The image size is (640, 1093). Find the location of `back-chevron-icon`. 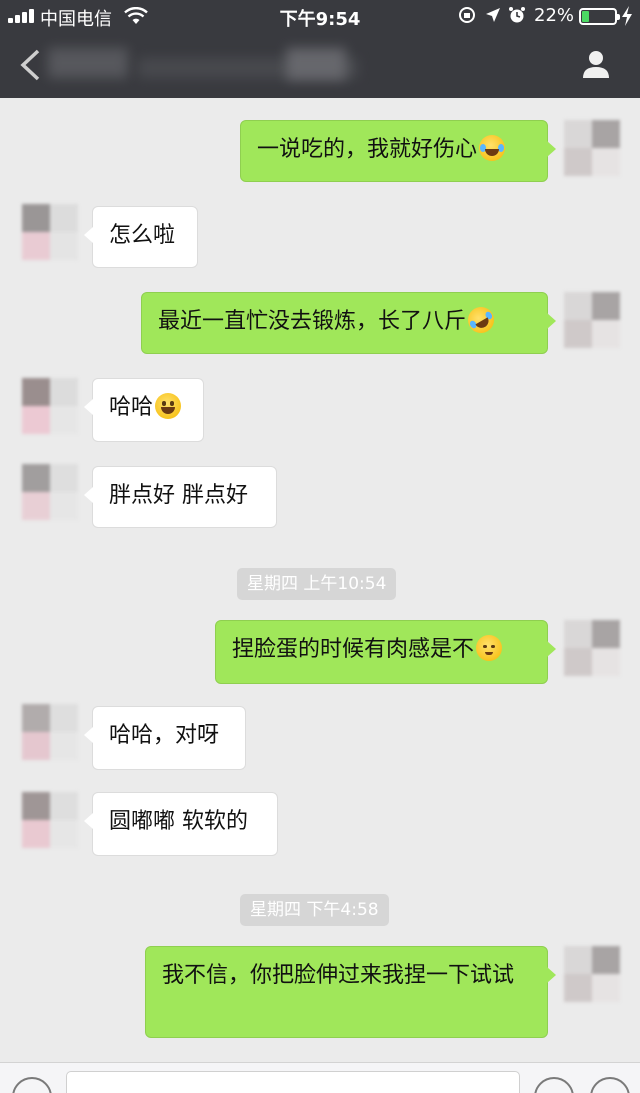

back-chevron-icon is located at coordinates (30, 65).